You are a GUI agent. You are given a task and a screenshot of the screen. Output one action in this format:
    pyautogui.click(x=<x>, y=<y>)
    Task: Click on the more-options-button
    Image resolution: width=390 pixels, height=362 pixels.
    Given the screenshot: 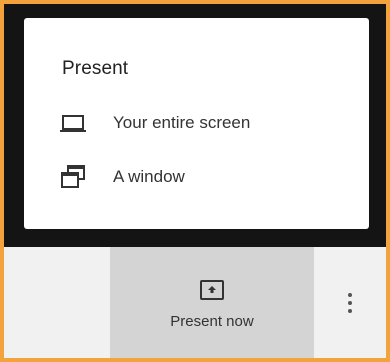 What is the action you would take?
    pyautogui.click(x=350, y=303)
    